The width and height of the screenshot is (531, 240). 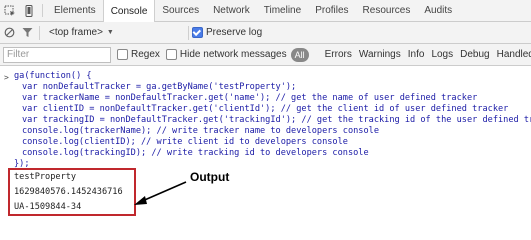 What do you see at coordinates (76, 32) in the screenshot?
I see `frame-select-value: <top frame>` at bounding box center [76, 32].